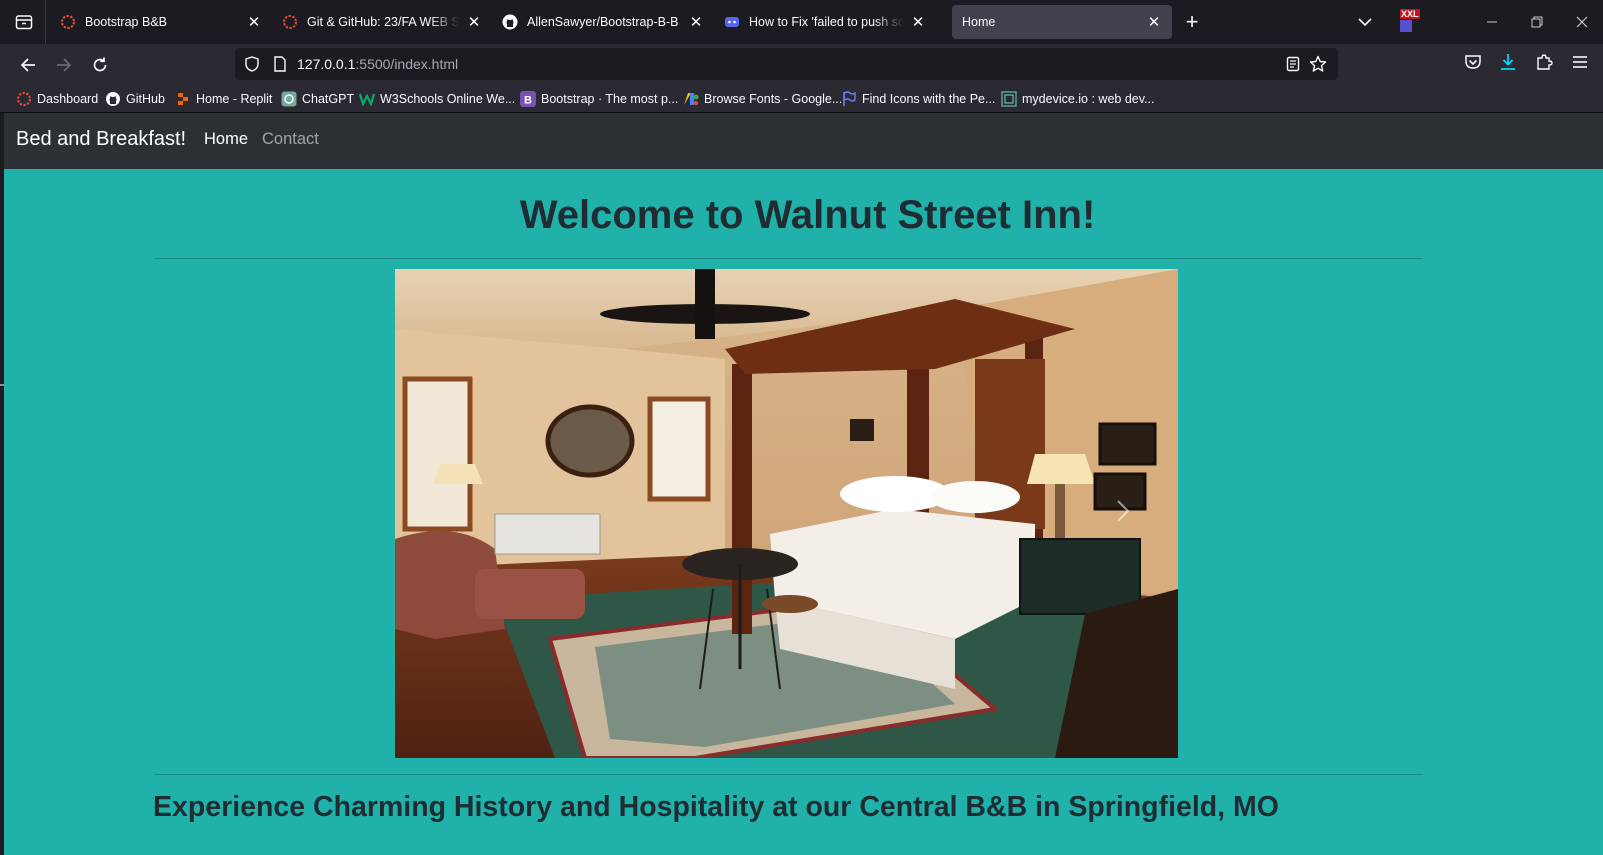 Image resolution: width=1603 pixels, height=855 pixels. What do you see at coordinates (1009, 99) in the screenshot?
I see `mydevice-icon` at bounding box center [1009, 99].